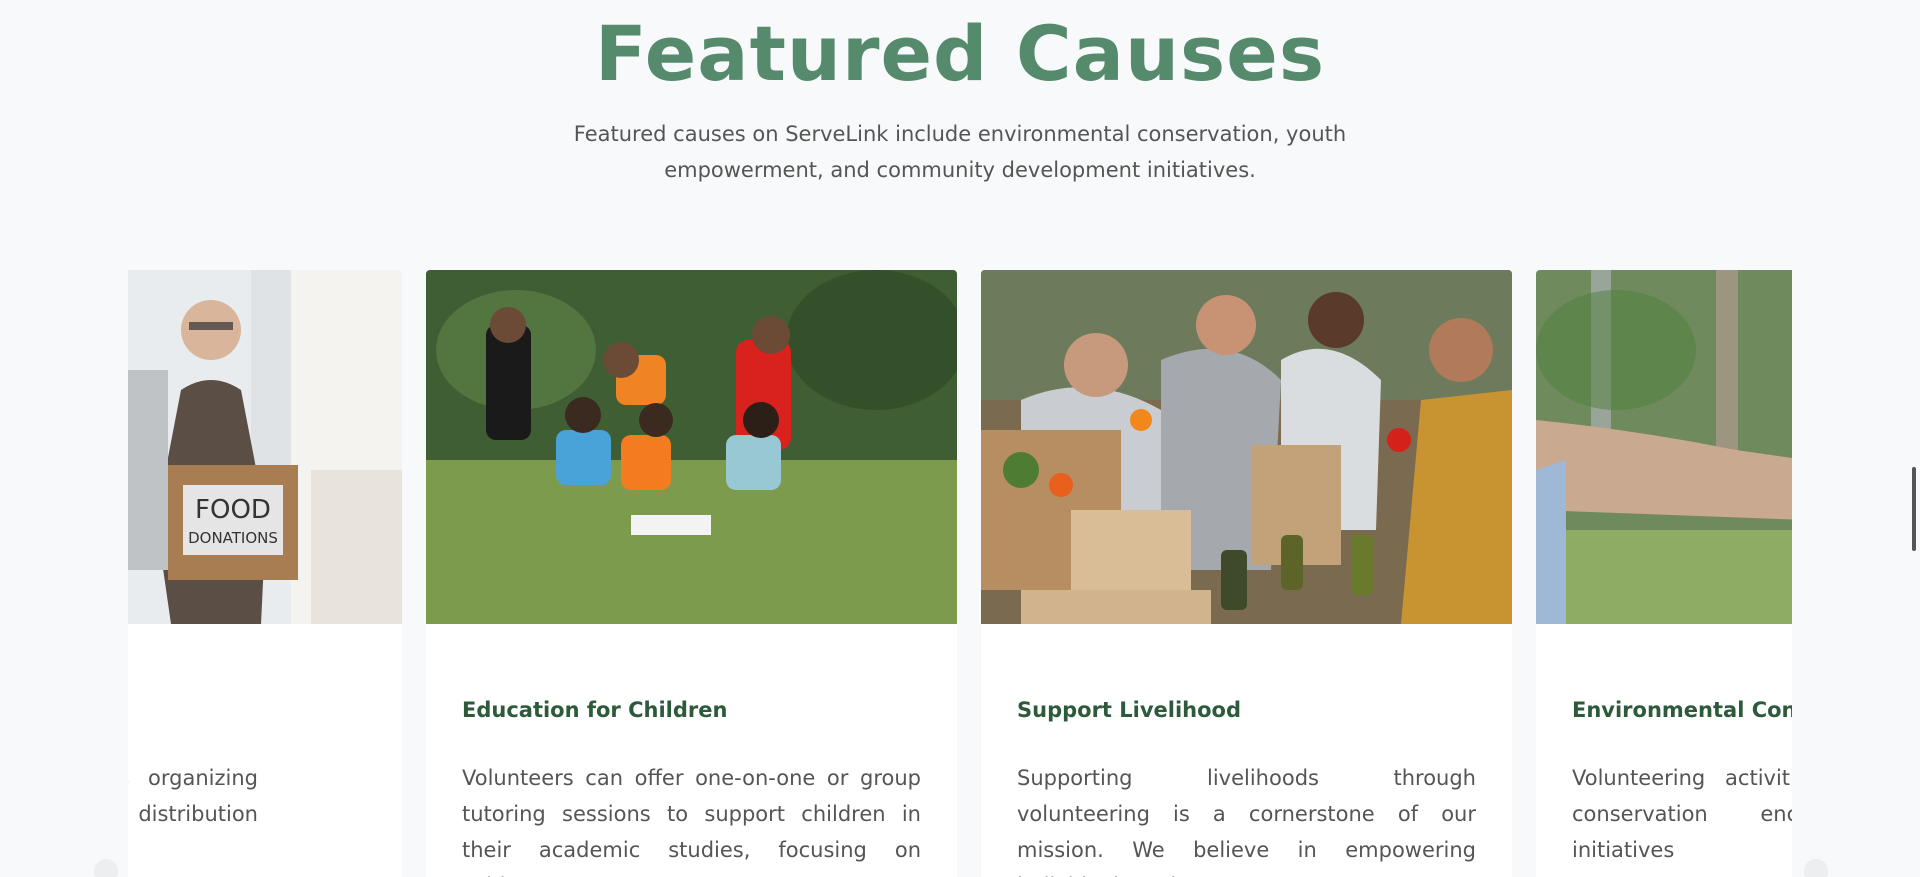 This screenshot has width=1920, height=877. What do you see at coordinates (233, 538) in the screenshot?
I see `box-label-donations: DONATIONS` at bounding box center [233, 538].